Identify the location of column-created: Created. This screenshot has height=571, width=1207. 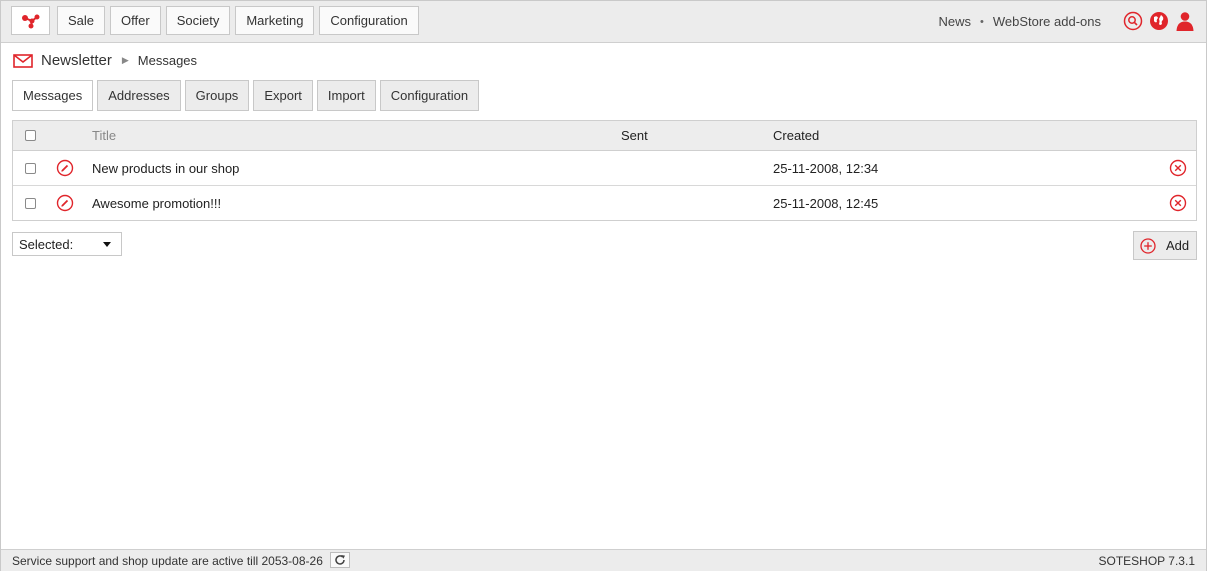
(796, 135).